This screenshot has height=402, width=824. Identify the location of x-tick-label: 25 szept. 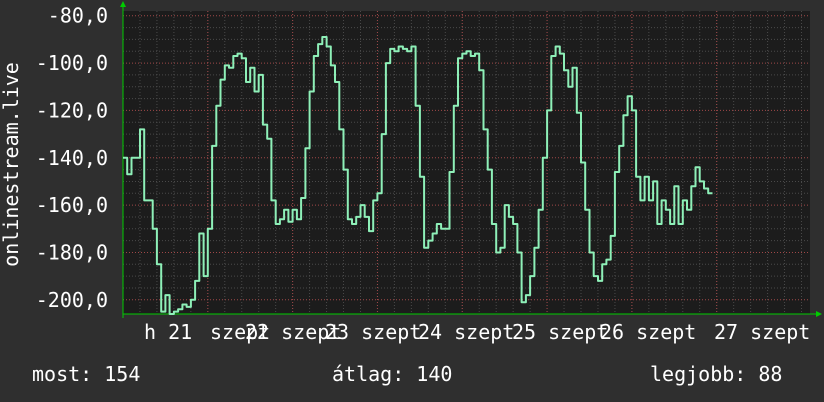
(560, 332).